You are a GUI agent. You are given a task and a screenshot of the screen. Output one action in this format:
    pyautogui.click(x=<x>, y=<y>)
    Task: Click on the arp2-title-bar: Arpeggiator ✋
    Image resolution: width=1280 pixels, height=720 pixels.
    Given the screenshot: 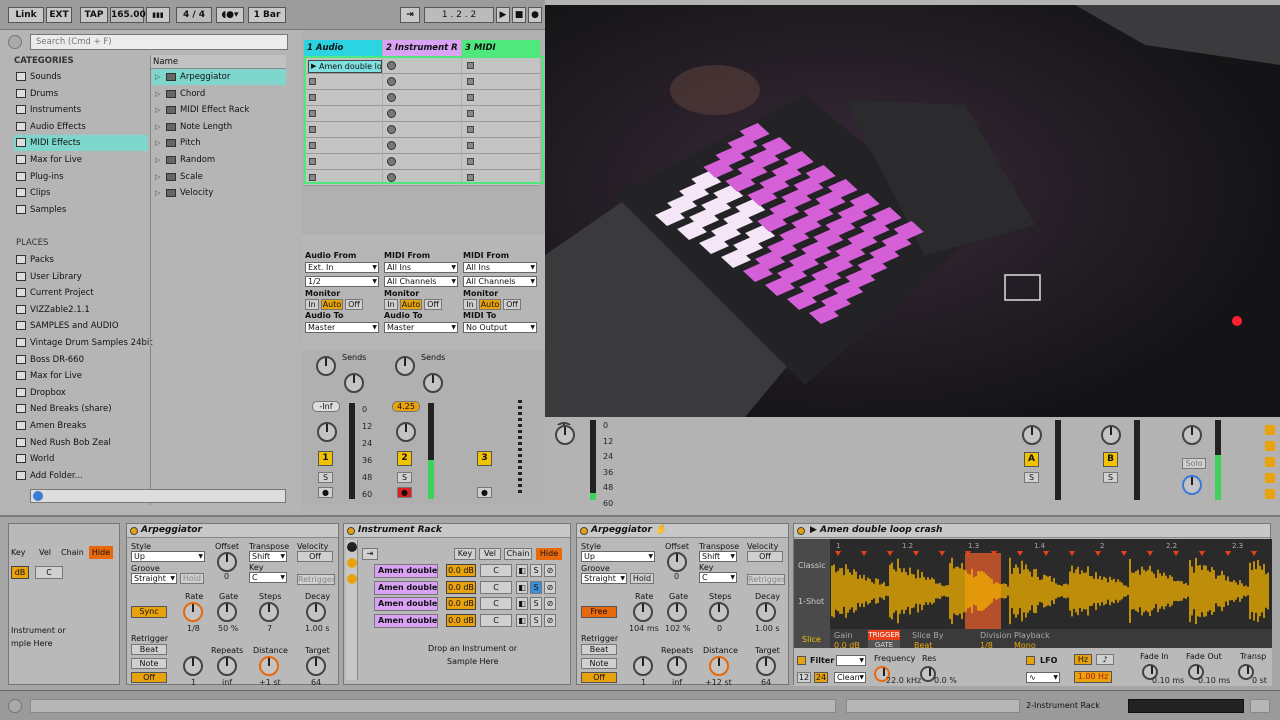 What is the action you would take?
    pyautogui.click(x=682, y=531)
    